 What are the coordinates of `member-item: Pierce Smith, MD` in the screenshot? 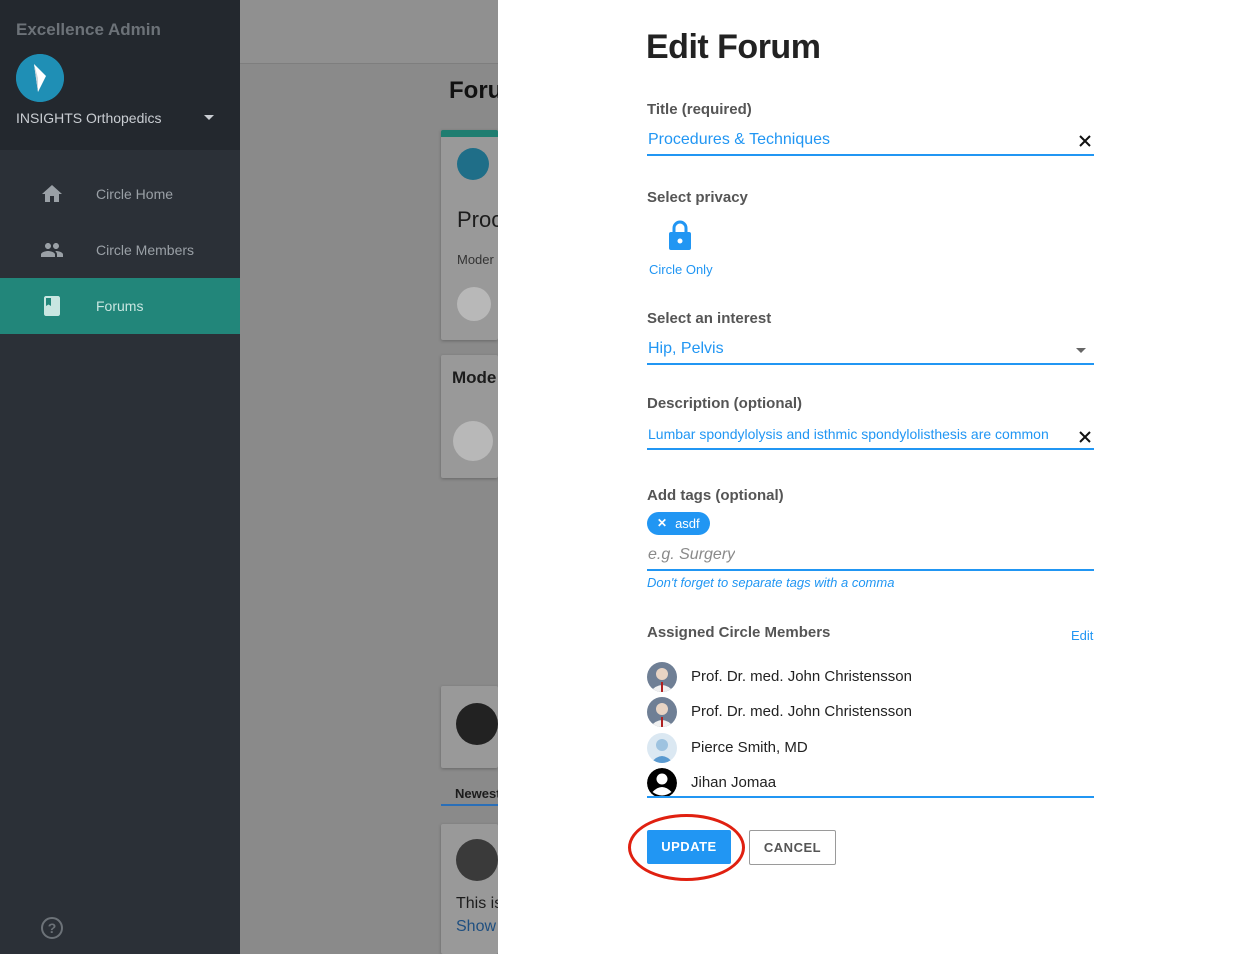 It's located at (870, 748).